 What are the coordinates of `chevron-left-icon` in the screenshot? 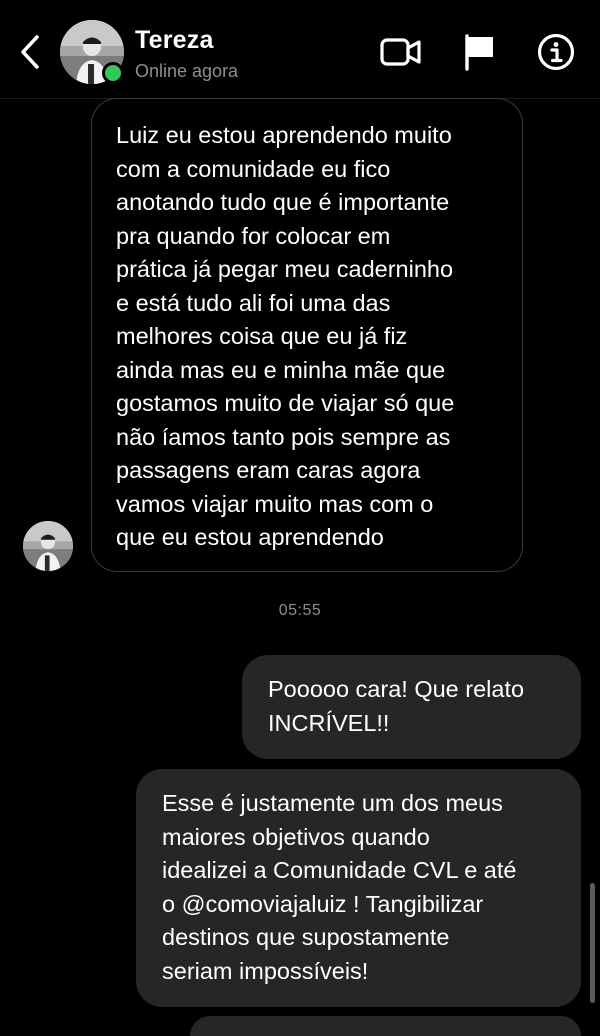 It's located at (30, 52).